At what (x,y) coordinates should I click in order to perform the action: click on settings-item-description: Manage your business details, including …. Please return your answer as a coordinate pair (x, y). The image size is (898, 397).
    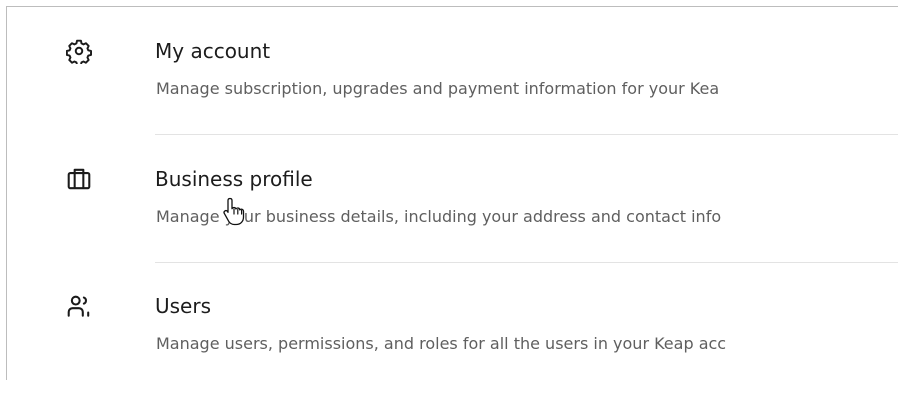
    Looking at the image, I should click on (439, 216).